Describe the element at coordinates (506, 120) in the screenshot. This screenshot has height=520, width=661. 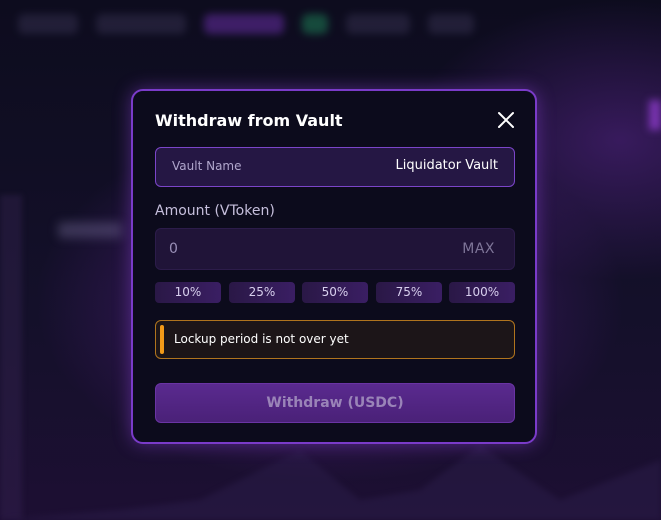
I see `close-icon` at that location.